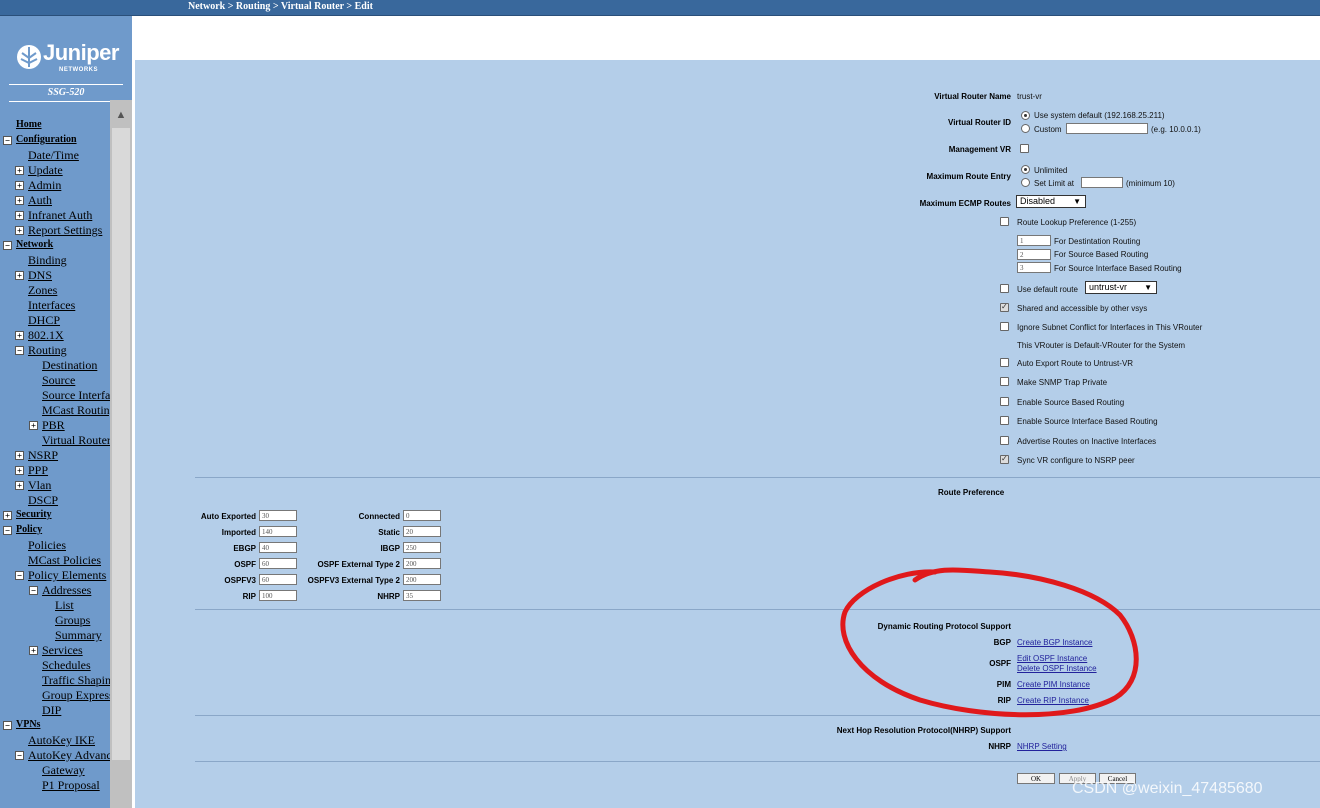 The width and height of the screenshot is (1320, 808). Describe the element at coordinates (29, 530) in the screenshot. I see `nav-item: Policy` at that location.